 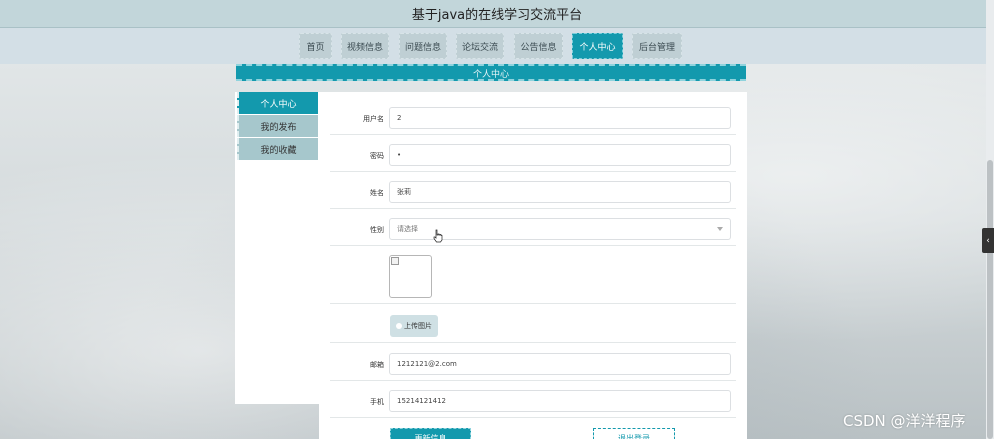 I want to click on scrollbar-thumb, so click(x=990, y=299).